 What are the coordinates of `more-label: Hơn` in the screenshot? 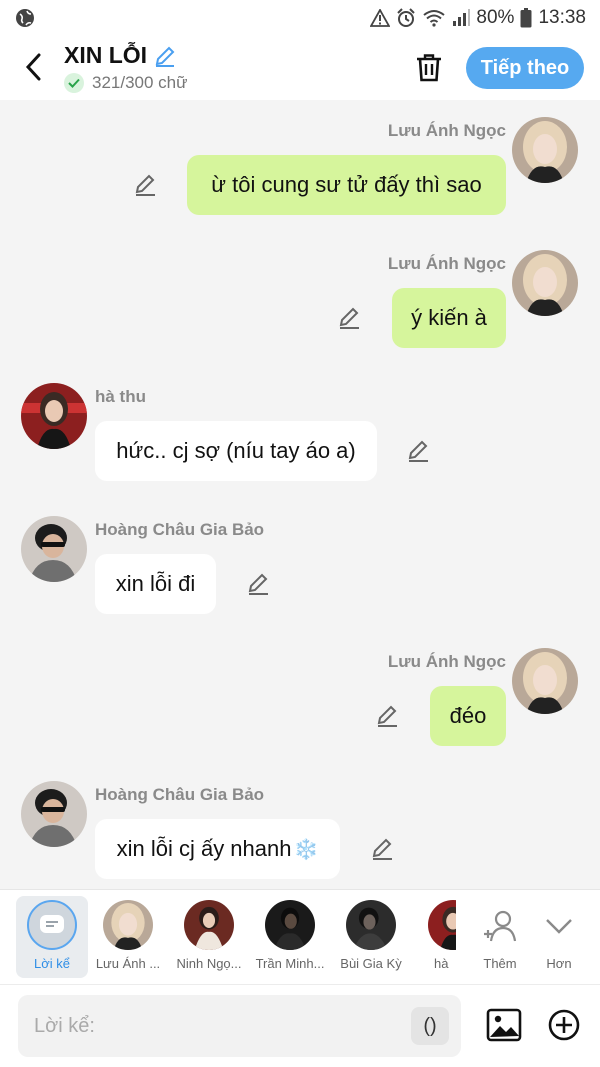 It's located at (559, 963).